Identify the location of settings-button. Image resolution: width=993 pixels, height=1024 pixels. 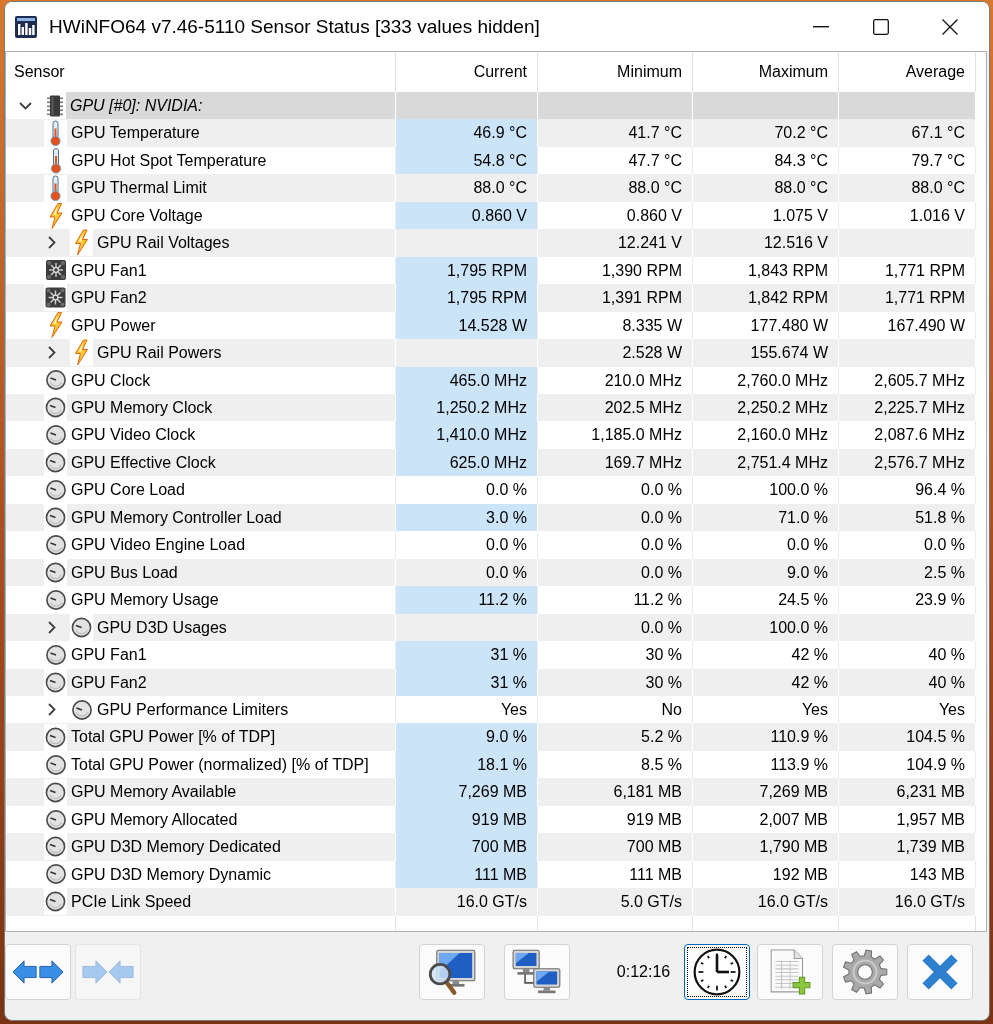
(865, 972).